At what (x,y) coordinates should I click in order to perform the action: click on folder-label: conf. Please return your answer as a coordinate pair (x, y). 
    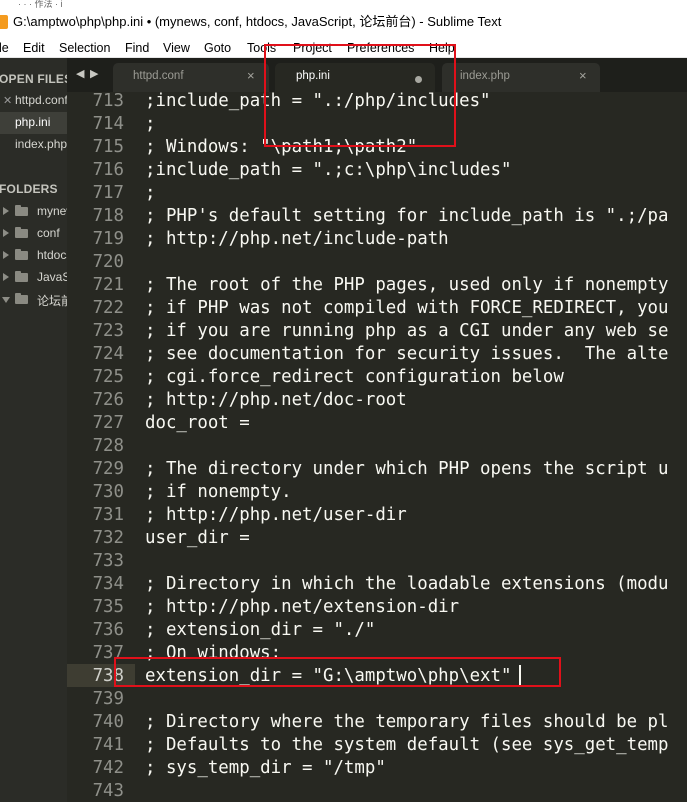
    Looking at the image, I should click on (48, 233).